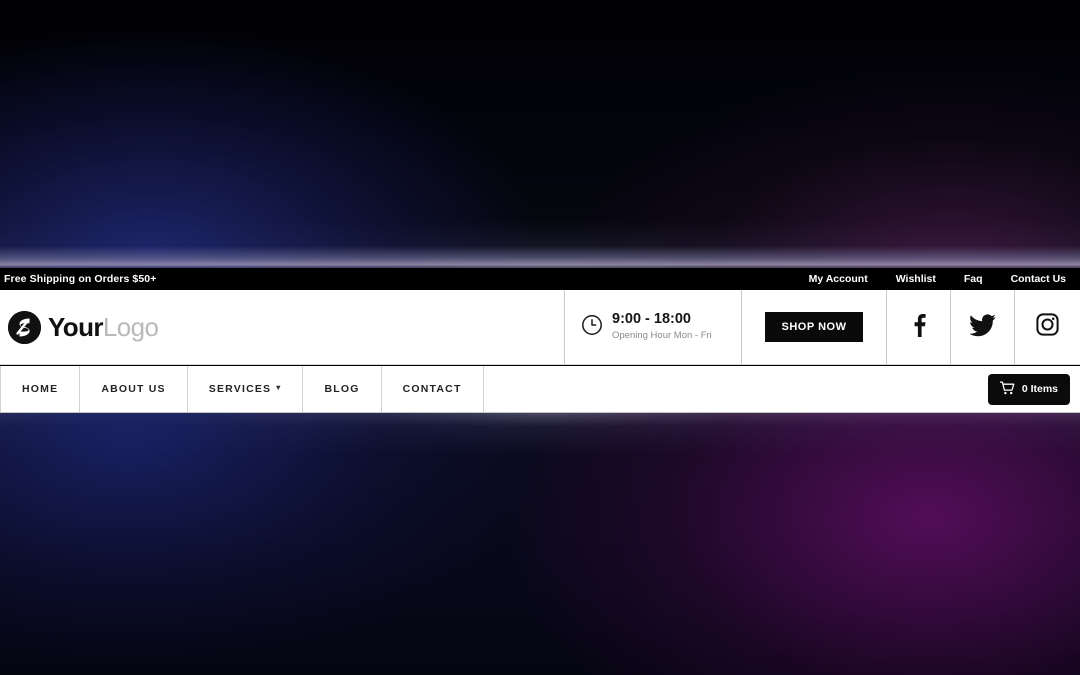 The image size is (1080, 675). I want to click on nav-item-label: CONTACT, so click(432, 389).